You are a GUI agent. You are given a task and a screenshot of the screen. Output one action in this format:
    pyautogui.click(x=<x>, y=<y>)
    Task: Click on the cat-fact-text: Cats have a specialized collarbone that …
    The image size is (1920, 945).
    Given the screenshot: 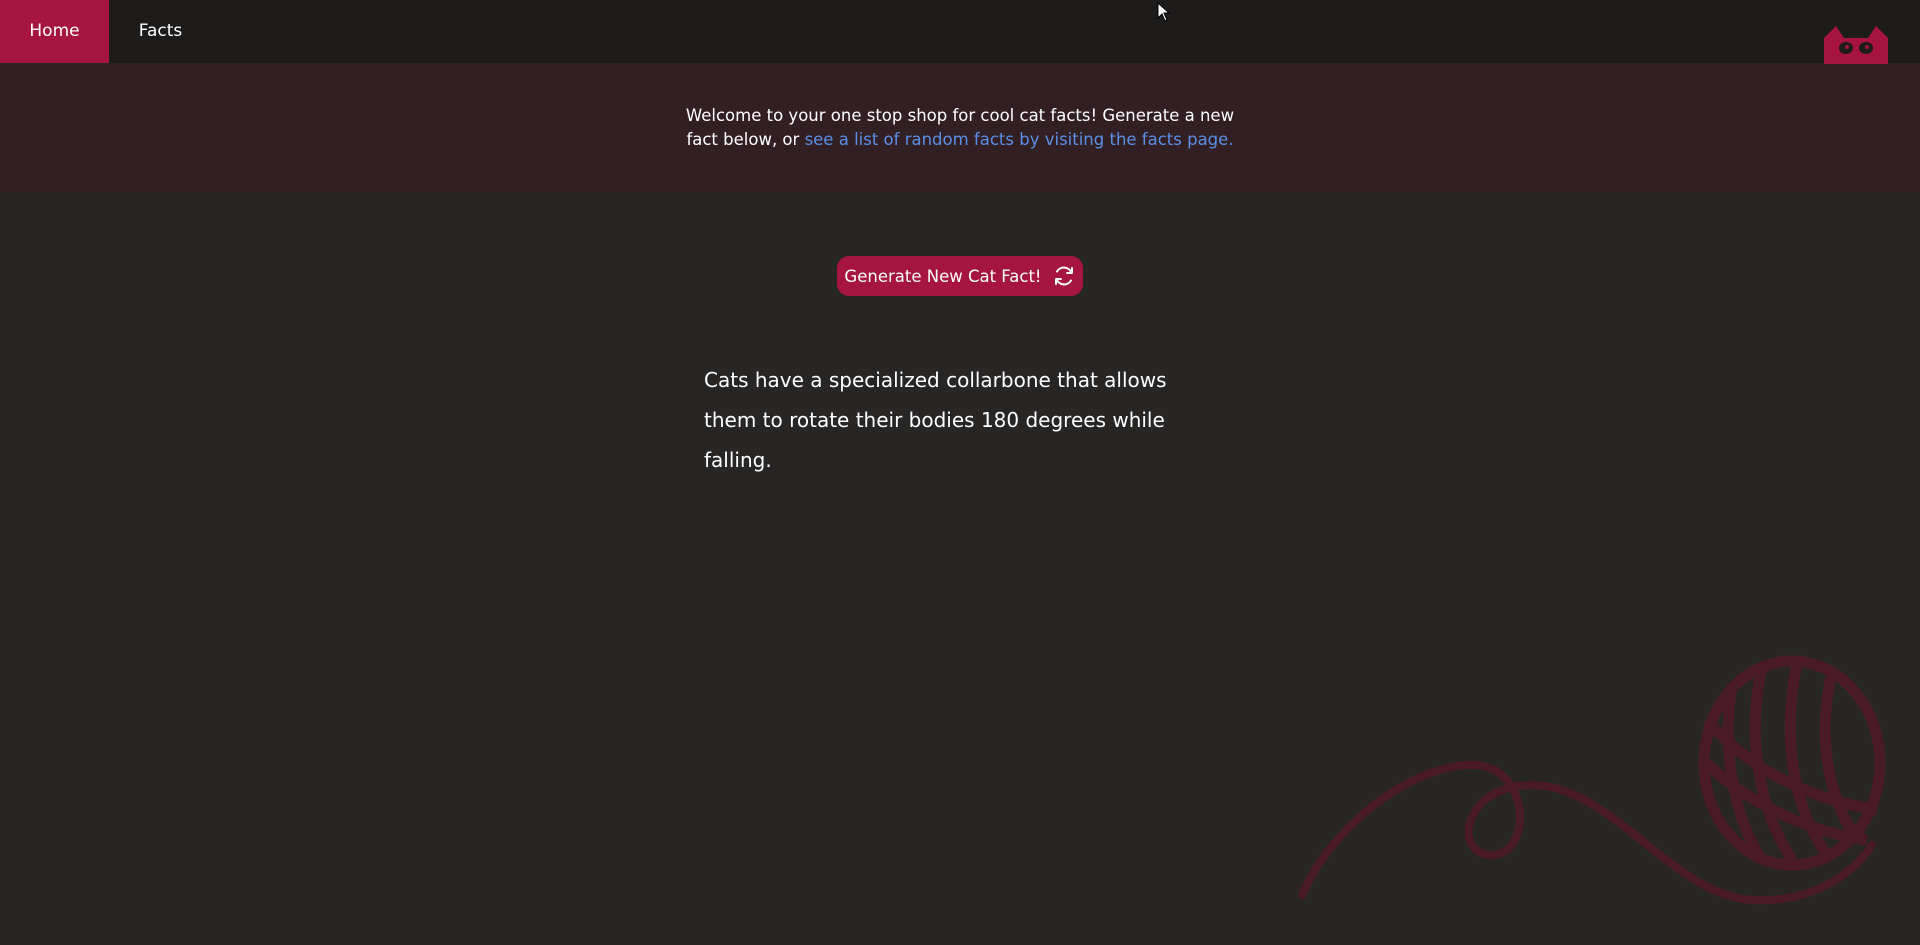 What is the action you would take?
    pyautogui.click(x=935, y=420)
    